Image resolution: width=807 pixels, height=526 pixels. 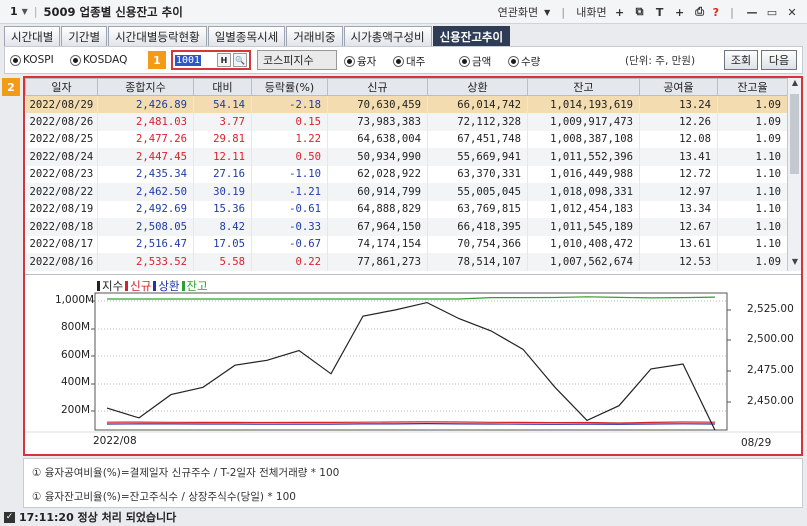 What do you see at coordinates (222, 157) in the screenshot?
I see `cell-diff: 12.11` at bounding box center [222, 157].